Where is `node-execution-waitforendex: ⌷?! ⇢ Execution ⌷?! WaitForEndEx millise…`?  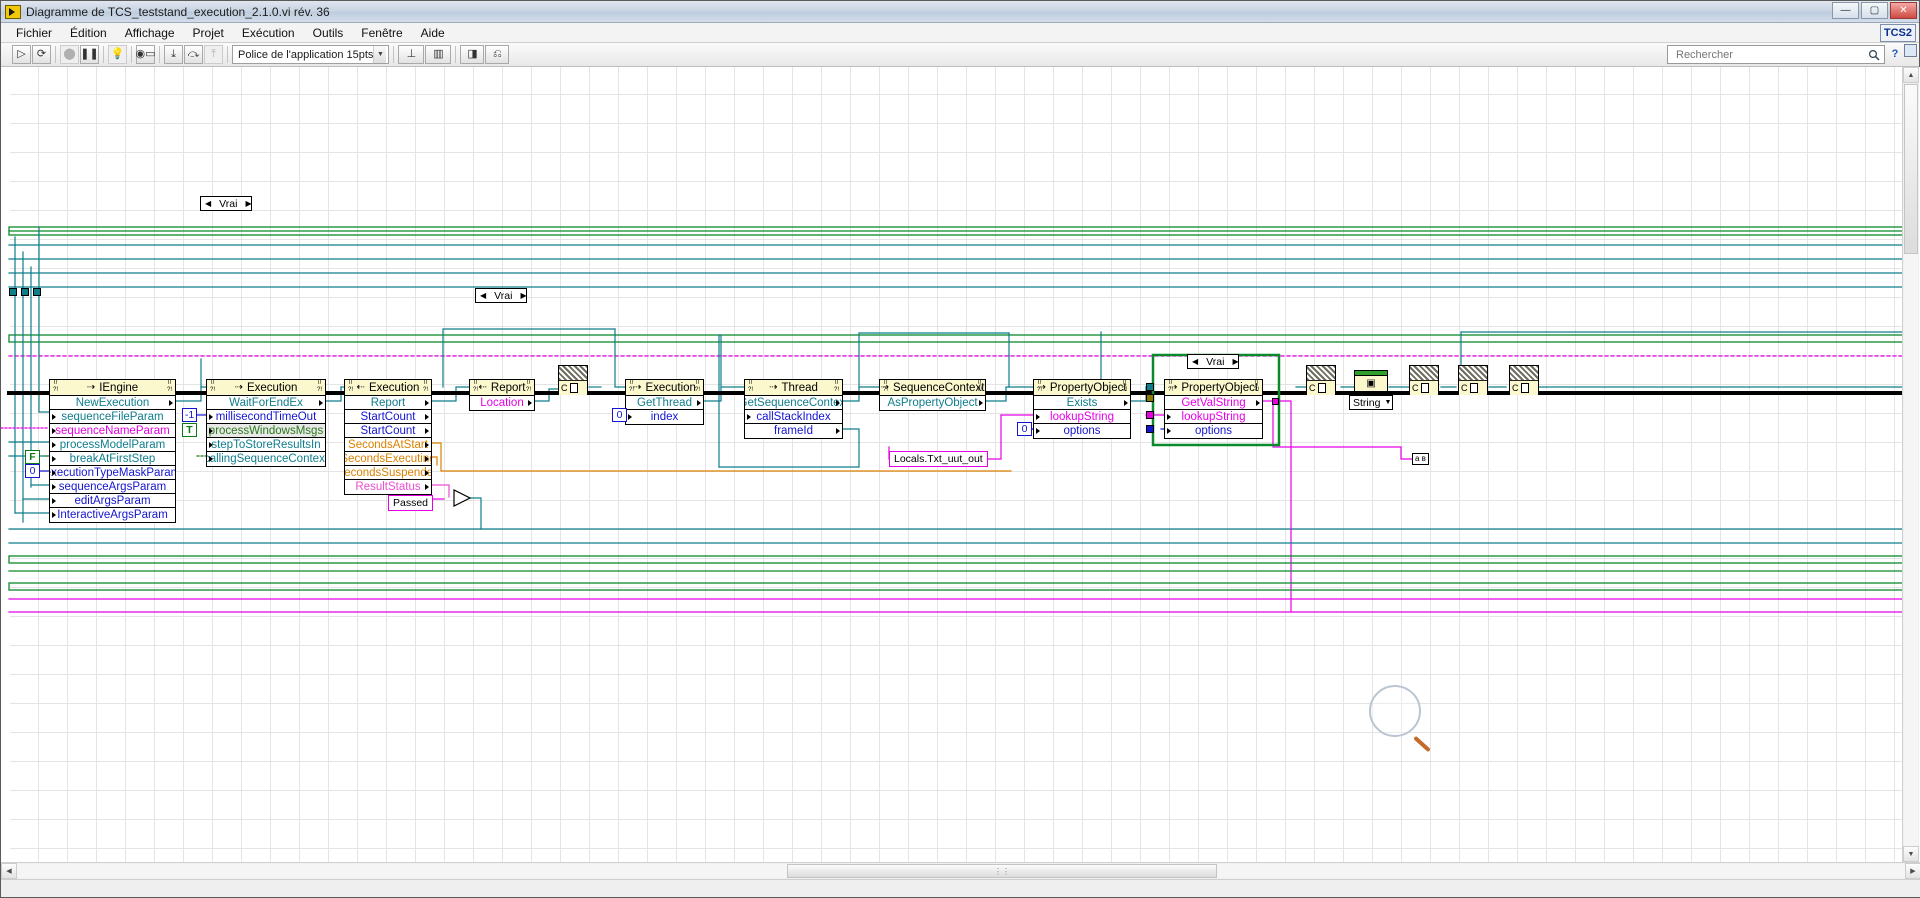
node-execution-waitforendex: ⌷?! ⇢ Execution ⌷?! WaitForEndEx millise… is located at coordinates (266, 423).